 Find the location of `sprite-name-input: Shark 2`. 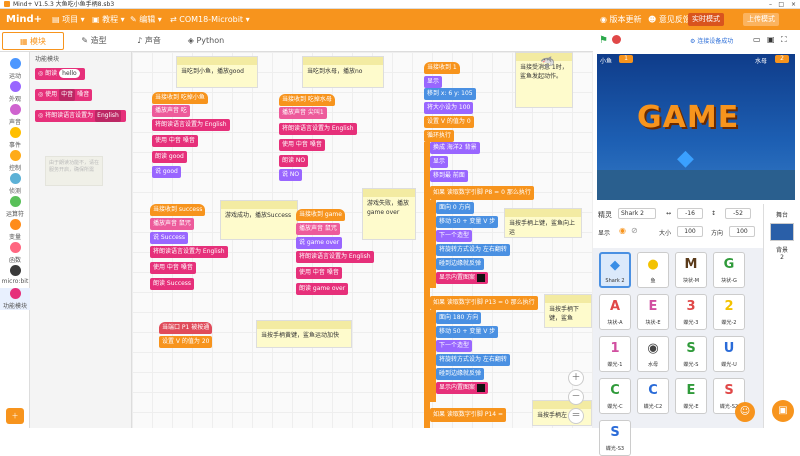

sprite-name-input: Shark 2 is located at coordinates (637, 213).